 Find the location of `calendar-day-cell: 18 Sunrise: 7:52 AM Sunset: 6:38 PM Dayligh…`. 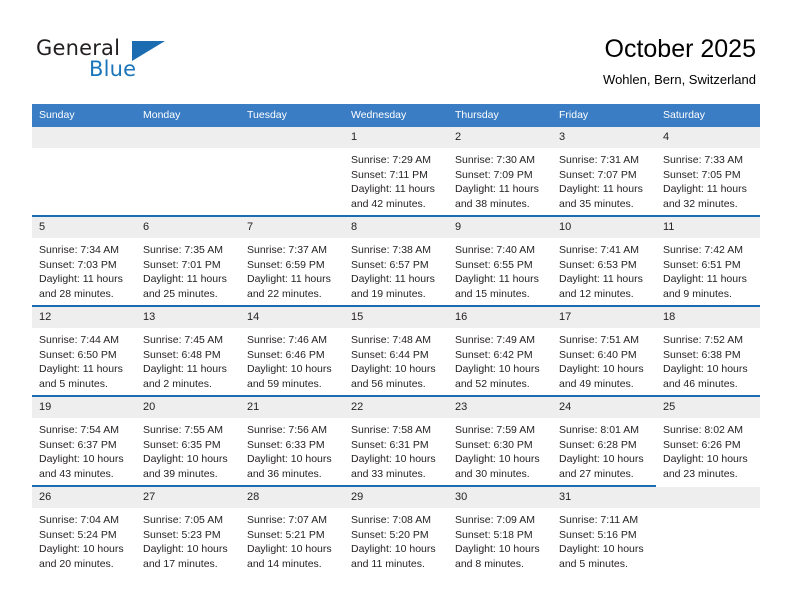

calendar-day-cell: 18 Sunrise: 7:52 AM Sunset: 6:38 PM Dayligh… is located at coordinates (708, 350).